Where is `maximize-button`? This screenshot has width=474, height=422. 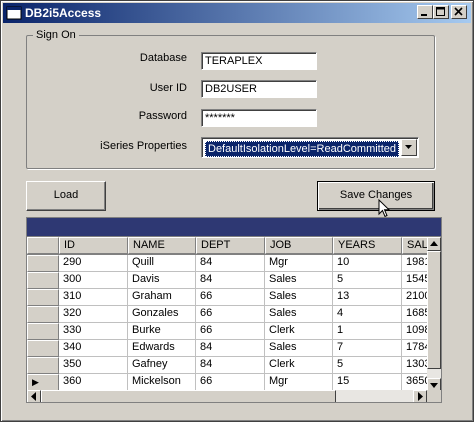
maximize-button is located at coordinates (441, 12).